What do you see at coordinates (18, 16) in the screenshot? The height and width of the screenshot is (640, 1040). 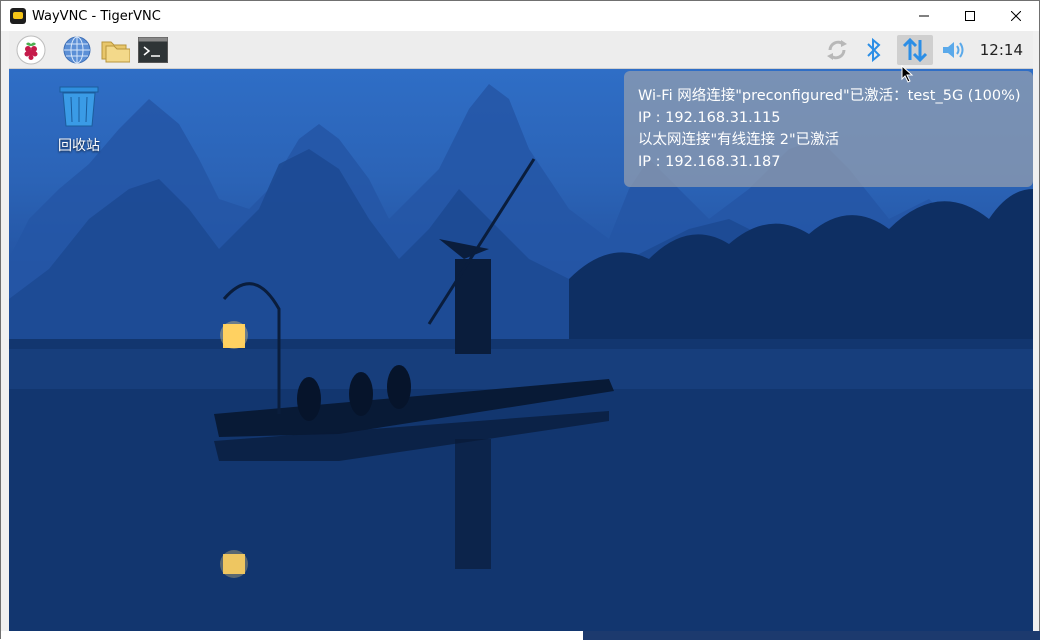 I see `tigervnc-app-icon` at bounding box center [18, 16].